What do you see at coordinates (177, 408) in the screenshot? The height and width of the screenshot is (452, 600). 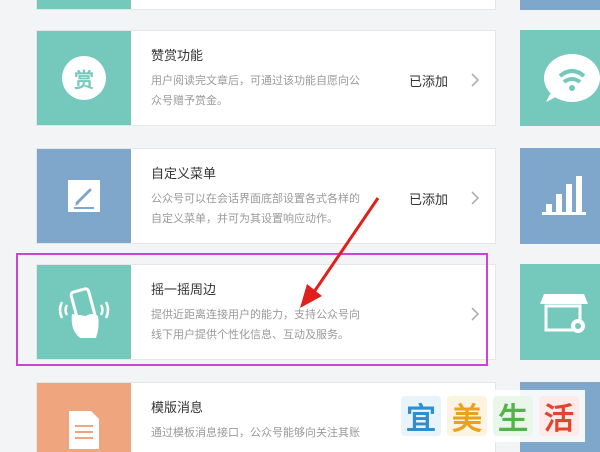 I see `feature-title: 模版消息` at bounding box center [177, 408].